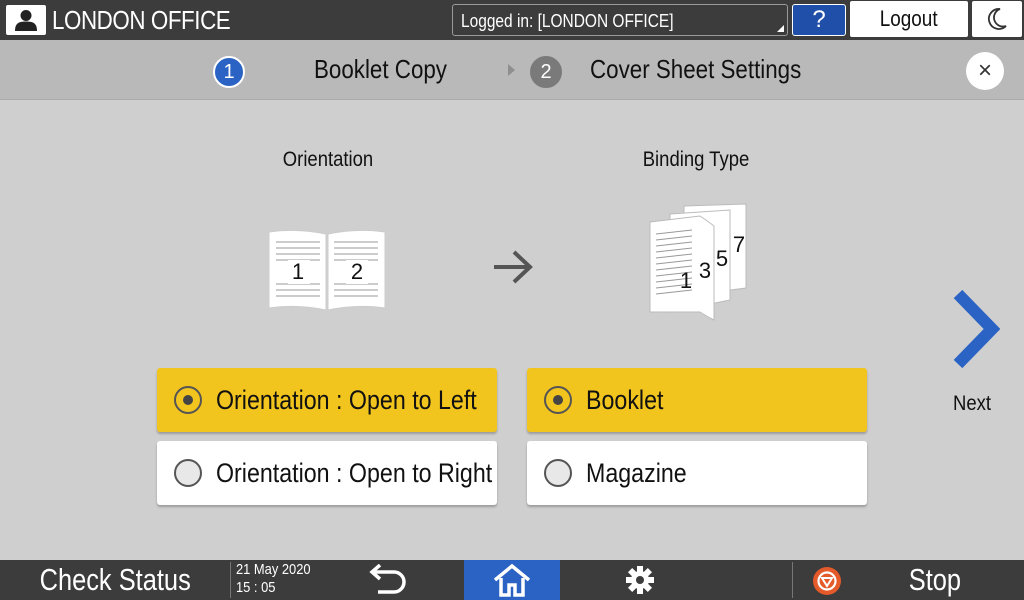 The height and width of the screenshot is (600, 1024). Describe the element at coordinates (346, 400) in the screenshot. I see `option-label: Orientation : Open to Left` at that location.